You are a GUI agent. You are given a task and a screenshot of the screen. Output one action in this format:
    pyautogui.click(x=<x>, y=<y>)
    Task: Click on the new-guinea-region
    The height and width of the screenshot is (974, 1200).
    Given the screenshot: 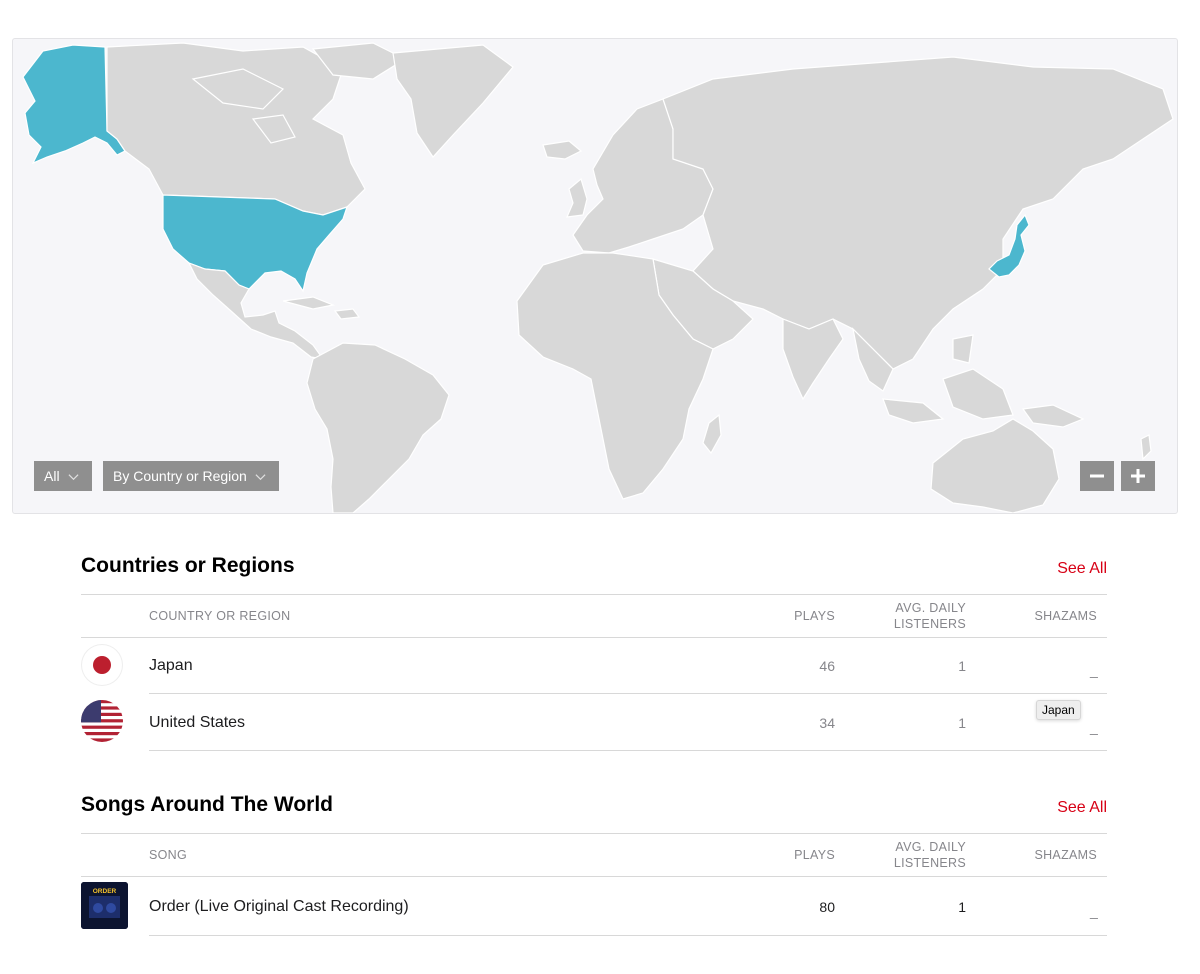 What is the action you would take?
    pyautogui.click(x=1053, y=416)
    